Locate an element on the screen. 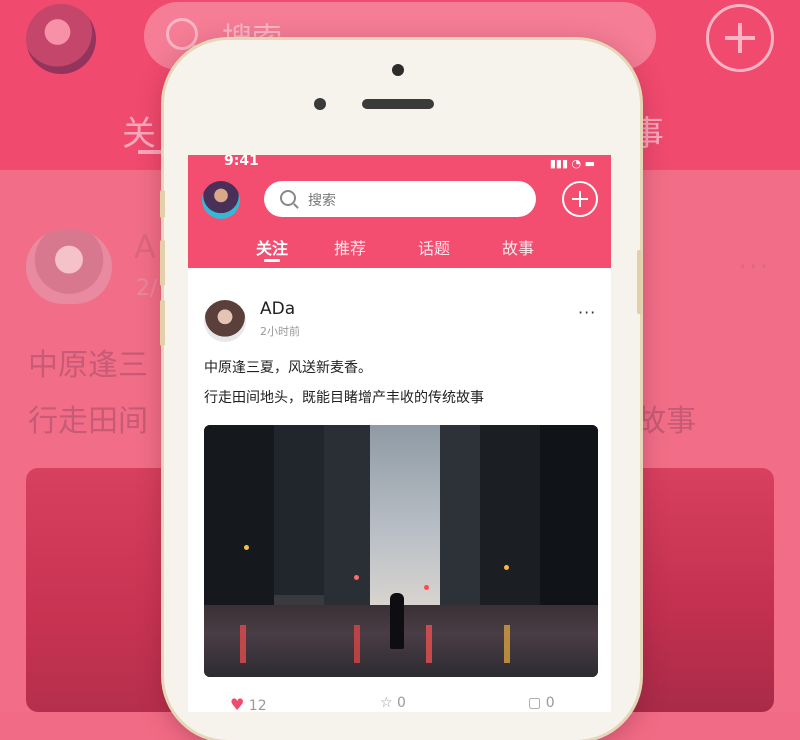  post-author-name: ADa is located at coordinates (277, 309).